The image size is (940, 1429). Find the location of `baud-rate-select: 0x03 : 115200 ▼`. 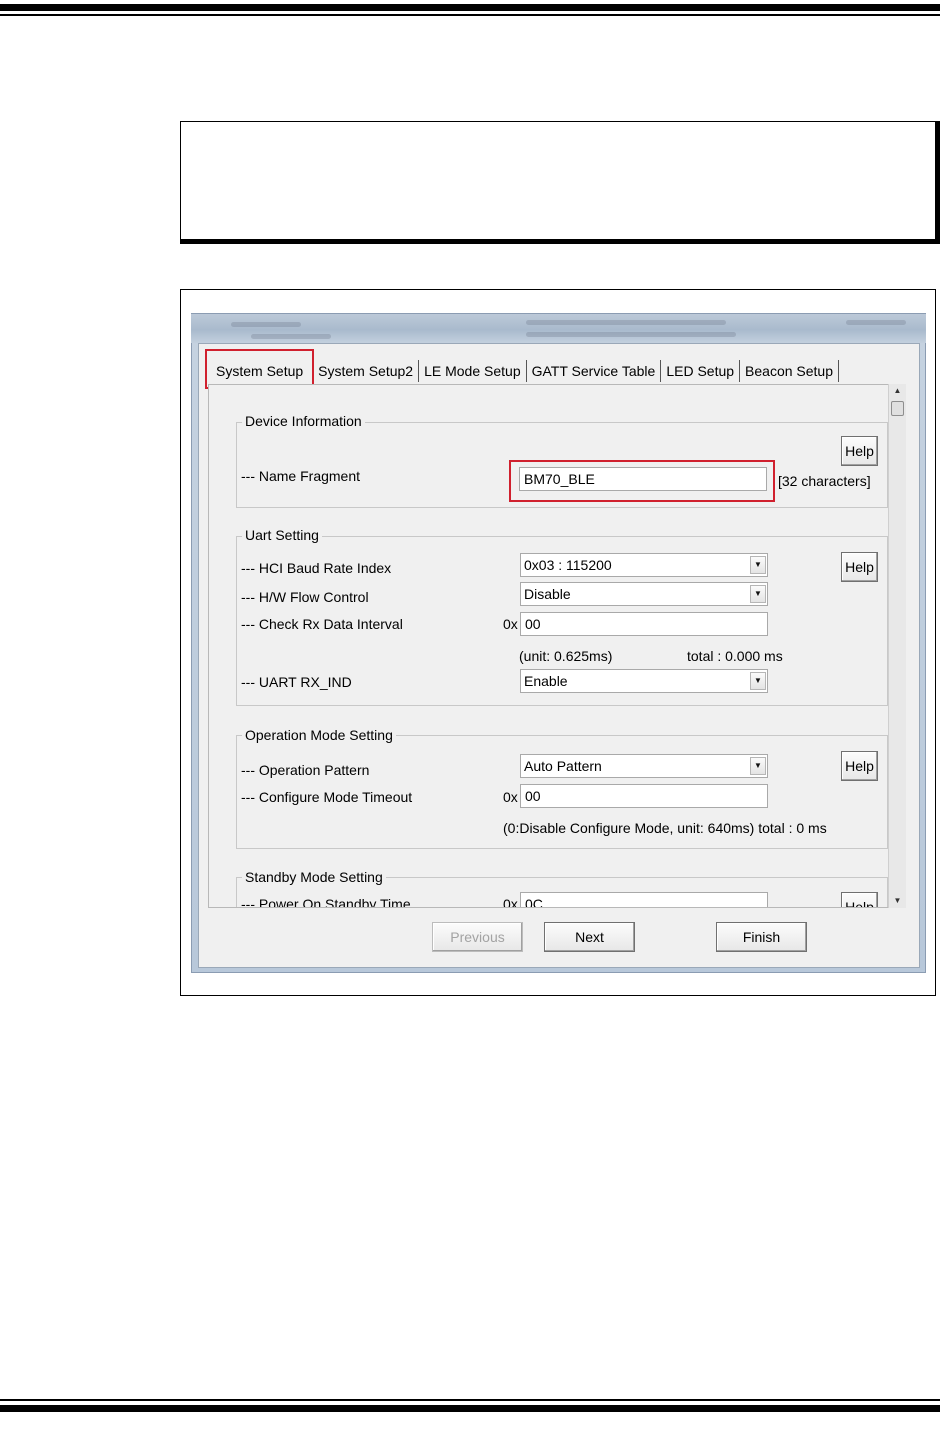

baud-rate-select: 0x03 : 115200 ▼ is located at coordinates (644, 565).